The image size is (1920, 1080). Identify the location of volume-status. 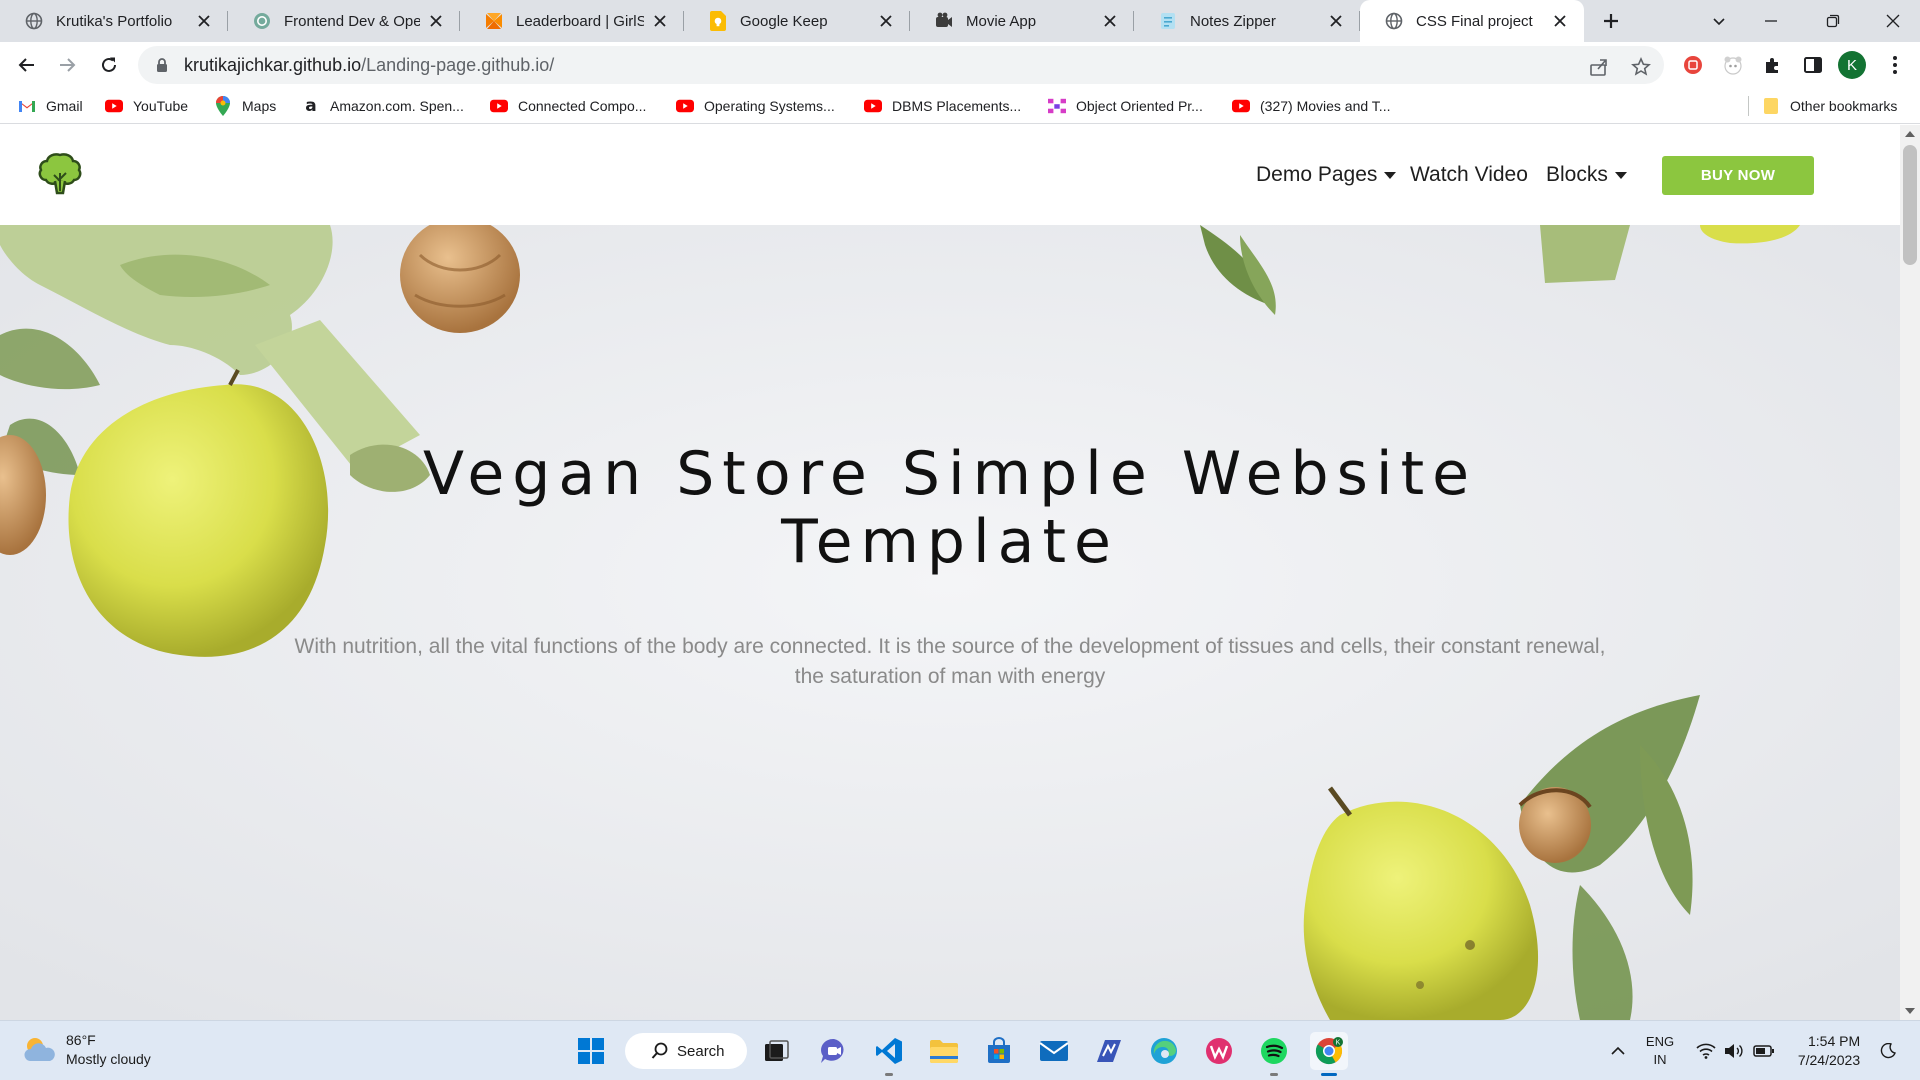
(1734, 1050).